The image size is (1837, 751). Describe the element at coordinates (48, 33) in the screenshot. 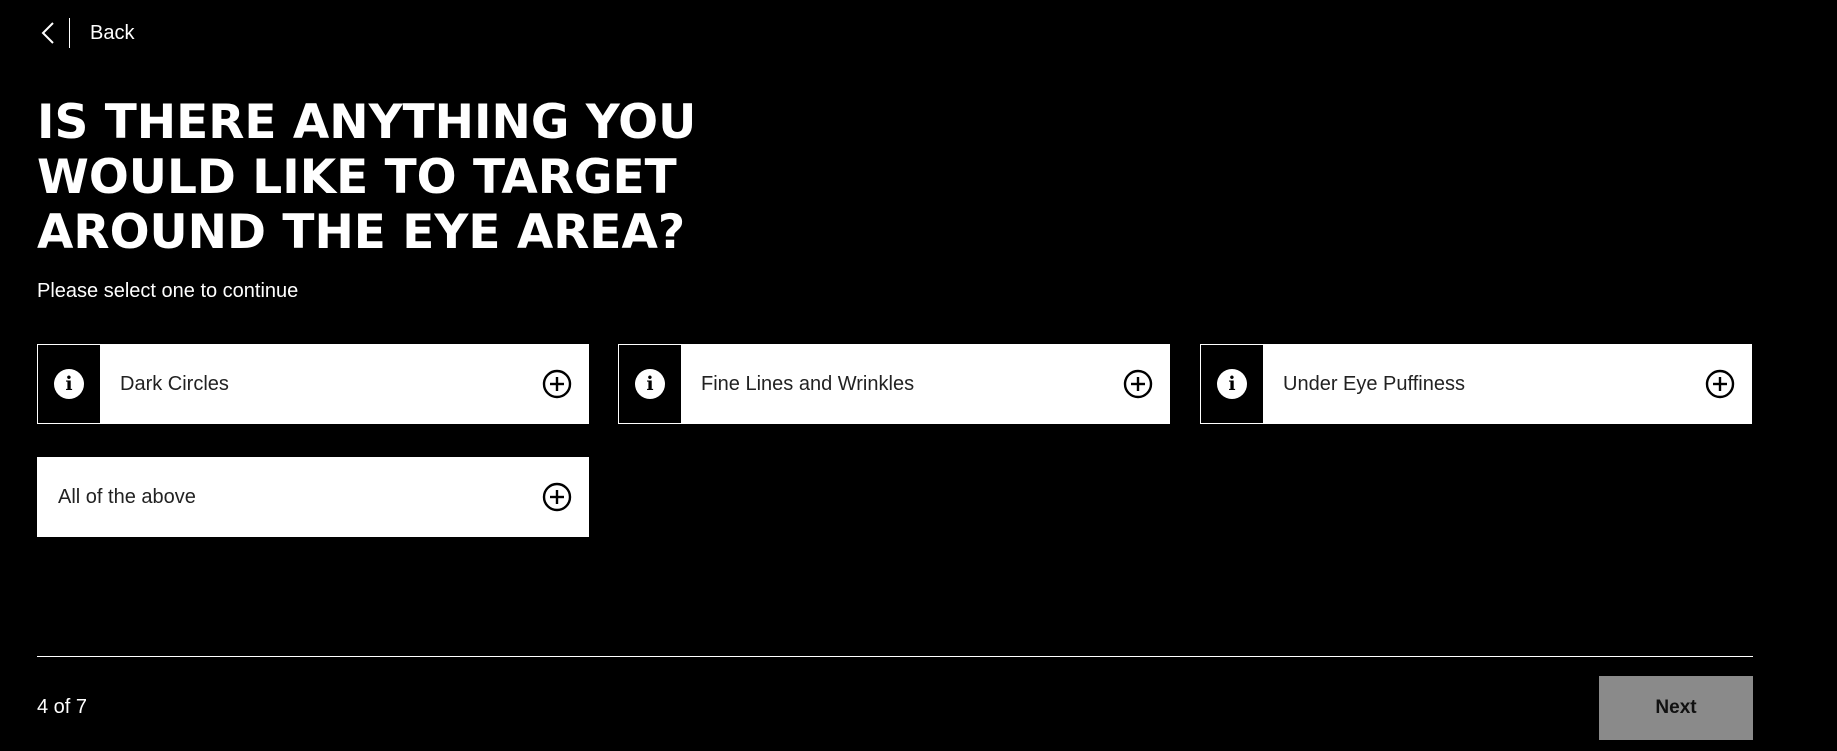

I see `chevron-left-icon` at that location.